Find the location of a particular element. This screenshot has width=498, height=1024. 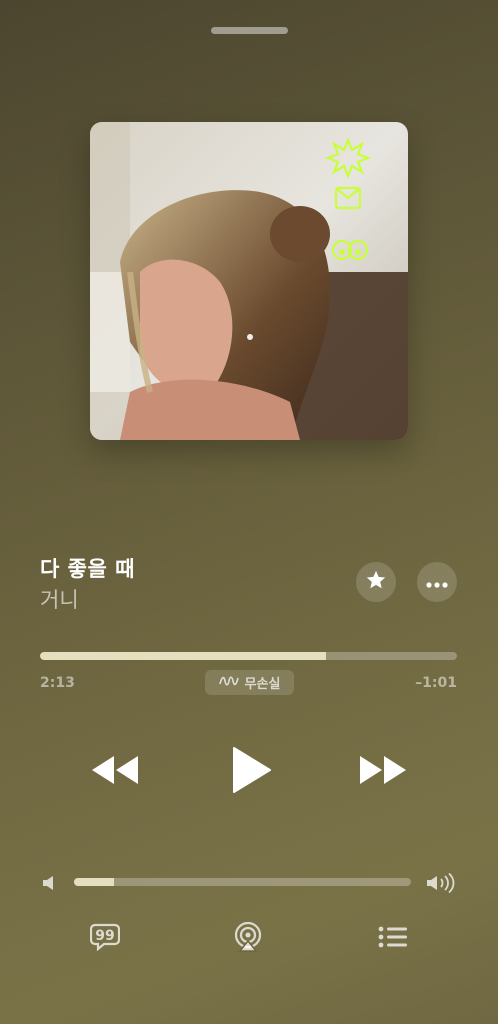

star-icon is located at coordinates (376, 582).